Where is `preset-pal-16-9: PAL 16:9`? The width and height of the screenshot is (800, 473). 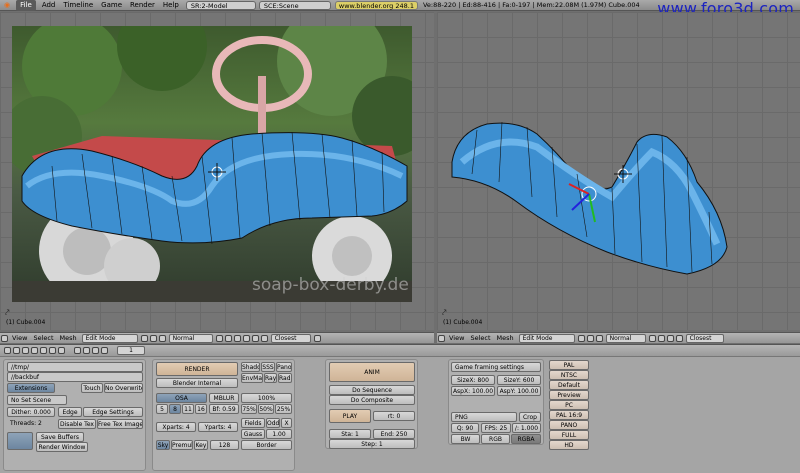
preset-pal-16-9: PAL 16:9 is located at coordinates (569, 415).